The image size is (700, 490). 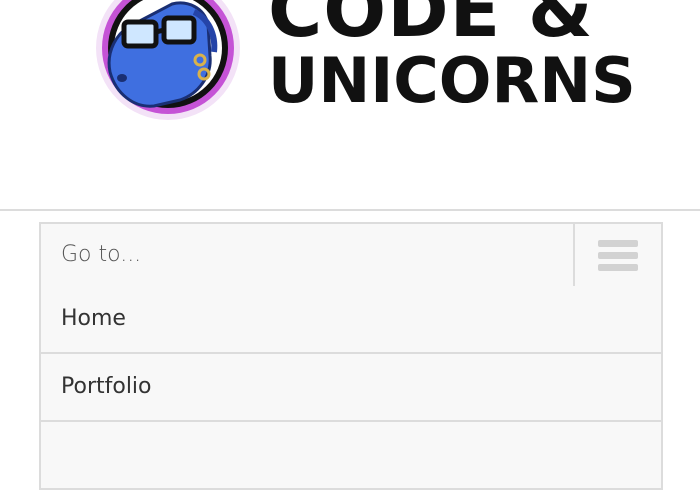 What do you see at coordinates (452, 80) in the screenshot?
I see `logo-text-unicorns: UNICORNS` at bounding box center [452, 80].